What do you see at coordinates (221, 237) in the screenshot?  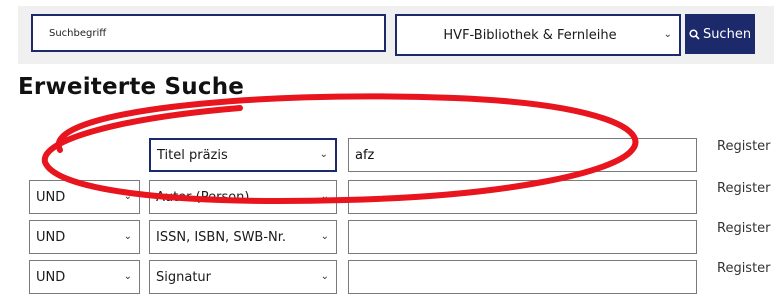 I see `field-select-value: ISSN, ISBN, SWB-Nr.` at bounding box center [221, 237].